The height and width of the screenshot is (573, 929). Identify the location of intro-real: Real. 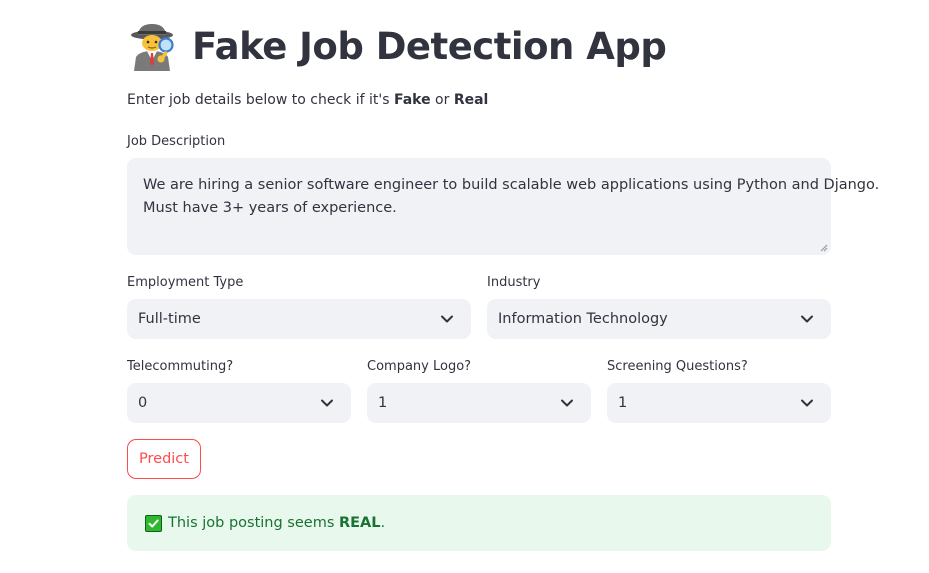
(471, 100).